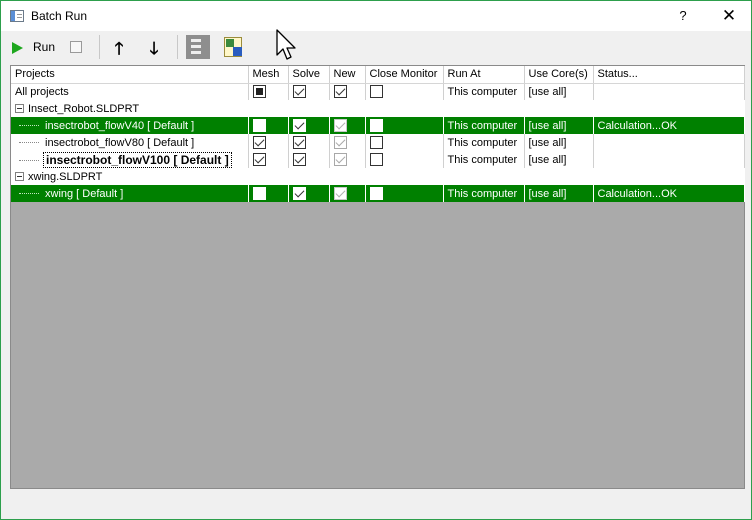 This screenshot has width=752, height=520. I want to click on export-button, so click(234, 47).